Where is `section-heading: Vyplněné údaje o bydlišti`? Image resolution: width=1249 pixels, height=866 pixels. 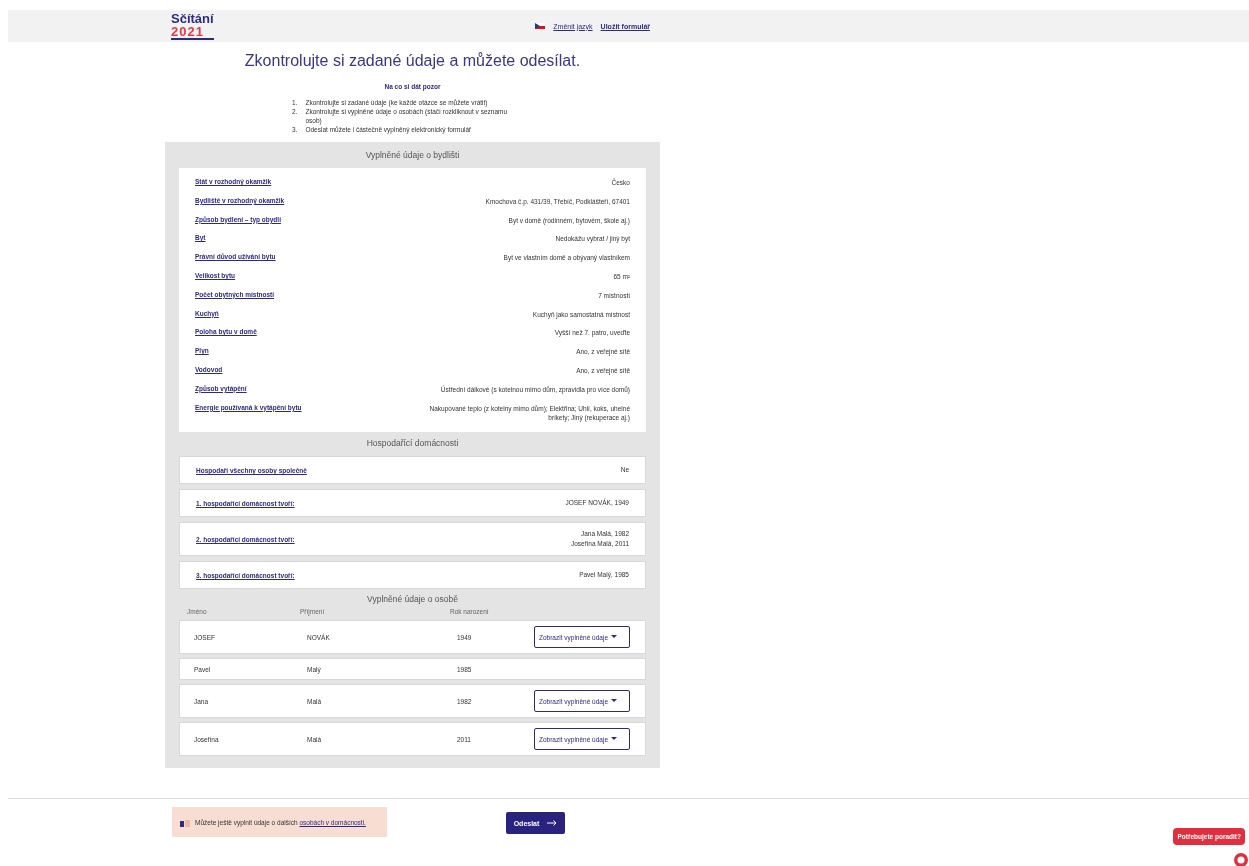
section-heading: Vyplněné údaje o bydlišti is located at coordinates (412, 155).